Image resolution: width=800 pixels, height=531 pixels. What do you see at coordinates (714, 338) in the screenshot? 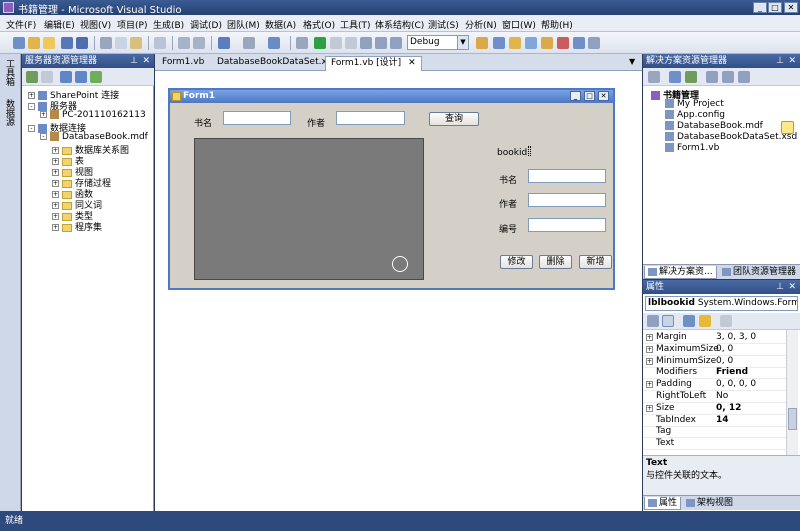
I see `property-row: + Margin 3, 0, 3, 0` at bounding box center [714, 338].